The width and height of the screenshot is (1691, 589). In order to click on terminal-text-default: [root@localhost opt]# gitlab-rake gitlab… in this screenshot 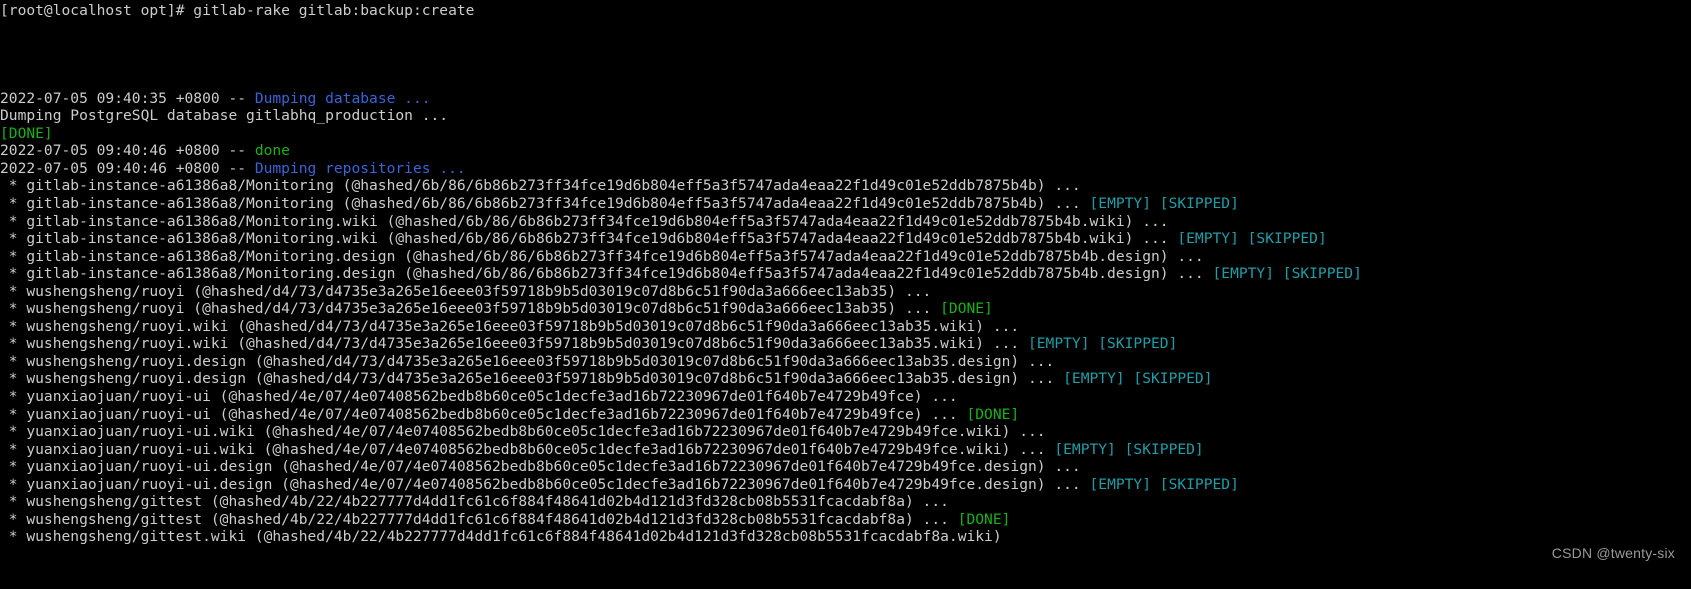, I will do `click(237, 10)`.